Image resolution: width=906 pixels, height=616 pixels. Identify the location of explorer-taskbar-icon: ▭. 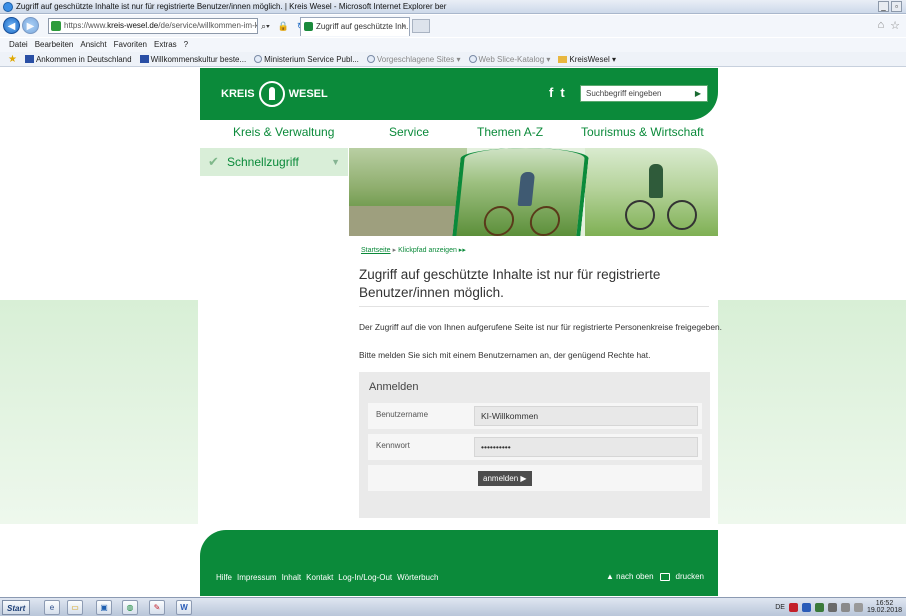
(75, 607).